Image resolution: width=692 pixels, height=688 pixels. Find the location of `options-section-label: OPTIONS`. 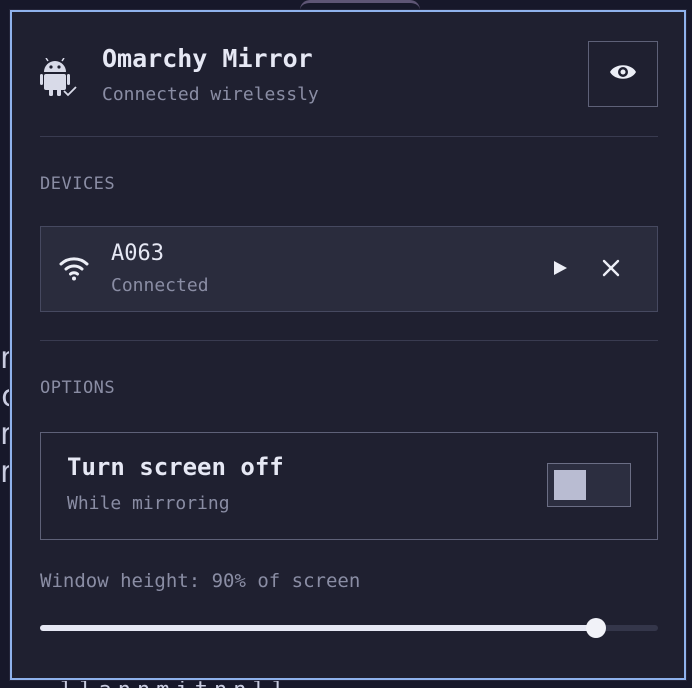

options-section-label: OPTIONS is located at coordinates (78, 388).